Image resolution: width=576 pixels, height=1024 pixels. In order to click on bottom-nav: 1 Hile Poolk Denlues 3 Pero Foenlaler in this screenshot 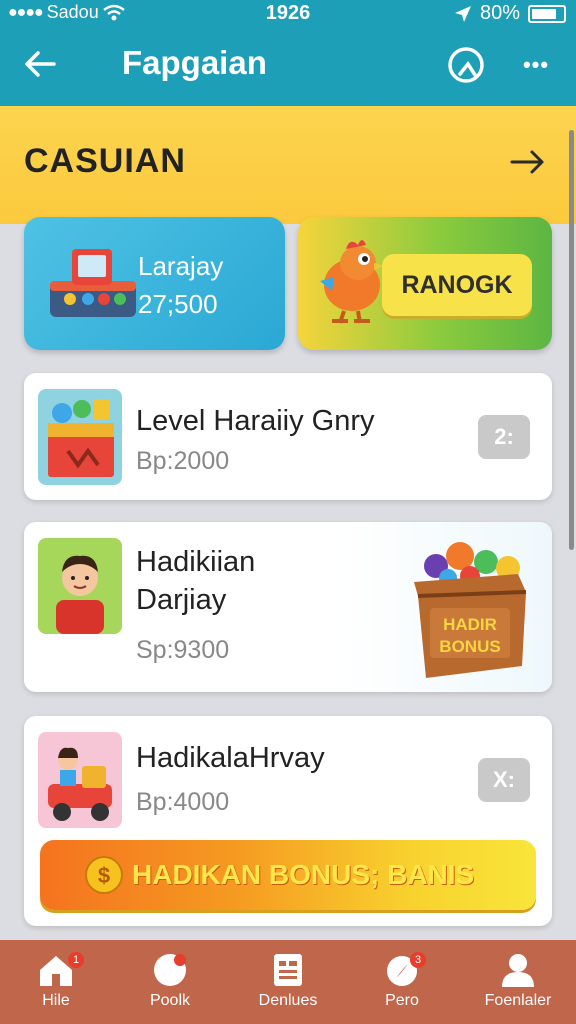, I will do `click(288, 982)`.